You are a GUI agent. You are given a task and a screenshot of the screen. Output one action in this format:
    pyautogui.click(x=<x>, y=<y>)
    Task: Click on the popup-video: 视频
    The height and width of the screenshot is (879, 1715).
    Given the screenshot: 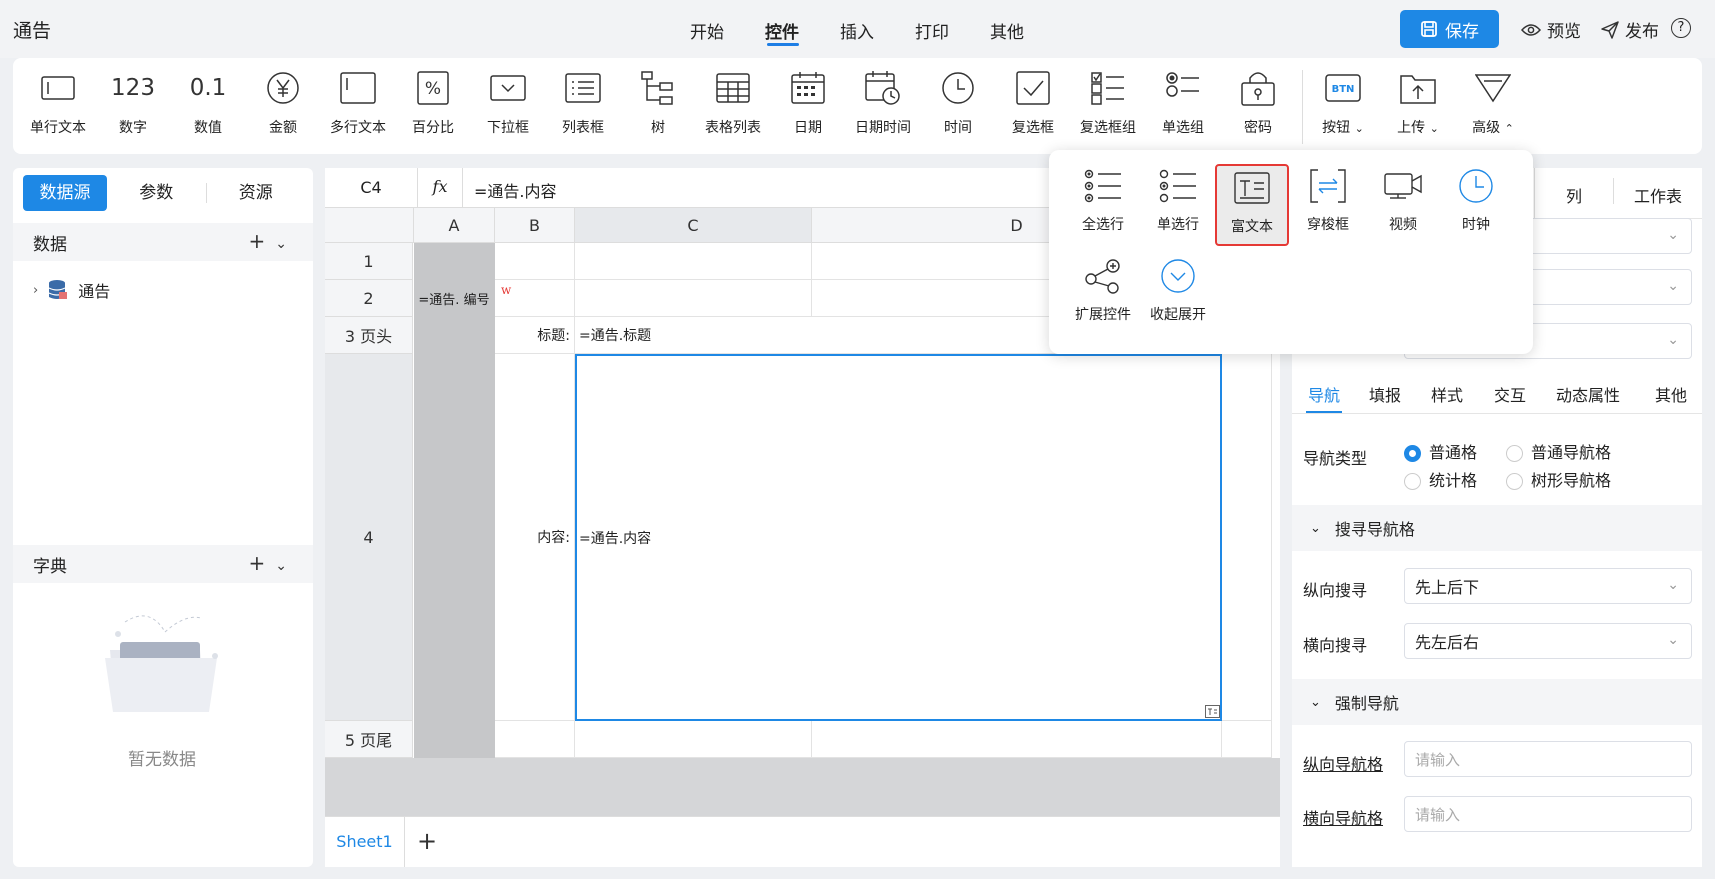 What is the action you would take?
    pyautogui.click(x=1403, y=199)
    